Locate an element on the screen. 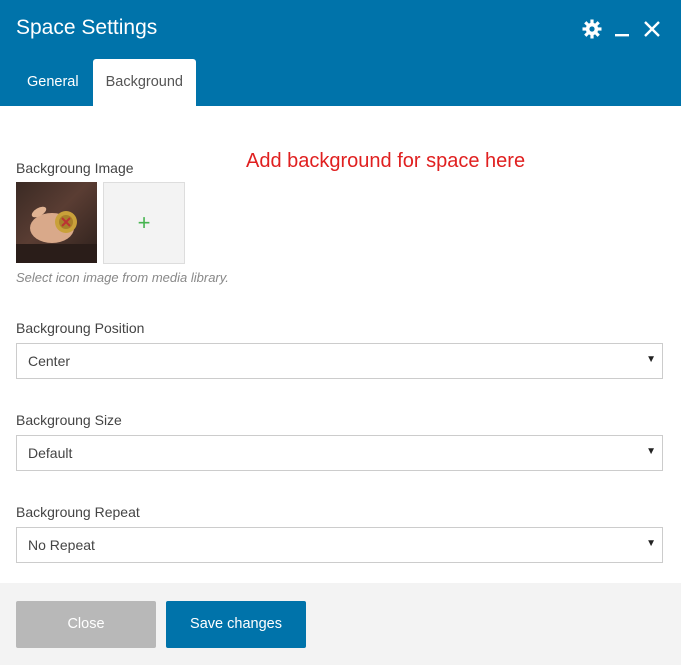 The width and height of the screenshot is (681, 665). header-icons is located at coordinates (618, 29).